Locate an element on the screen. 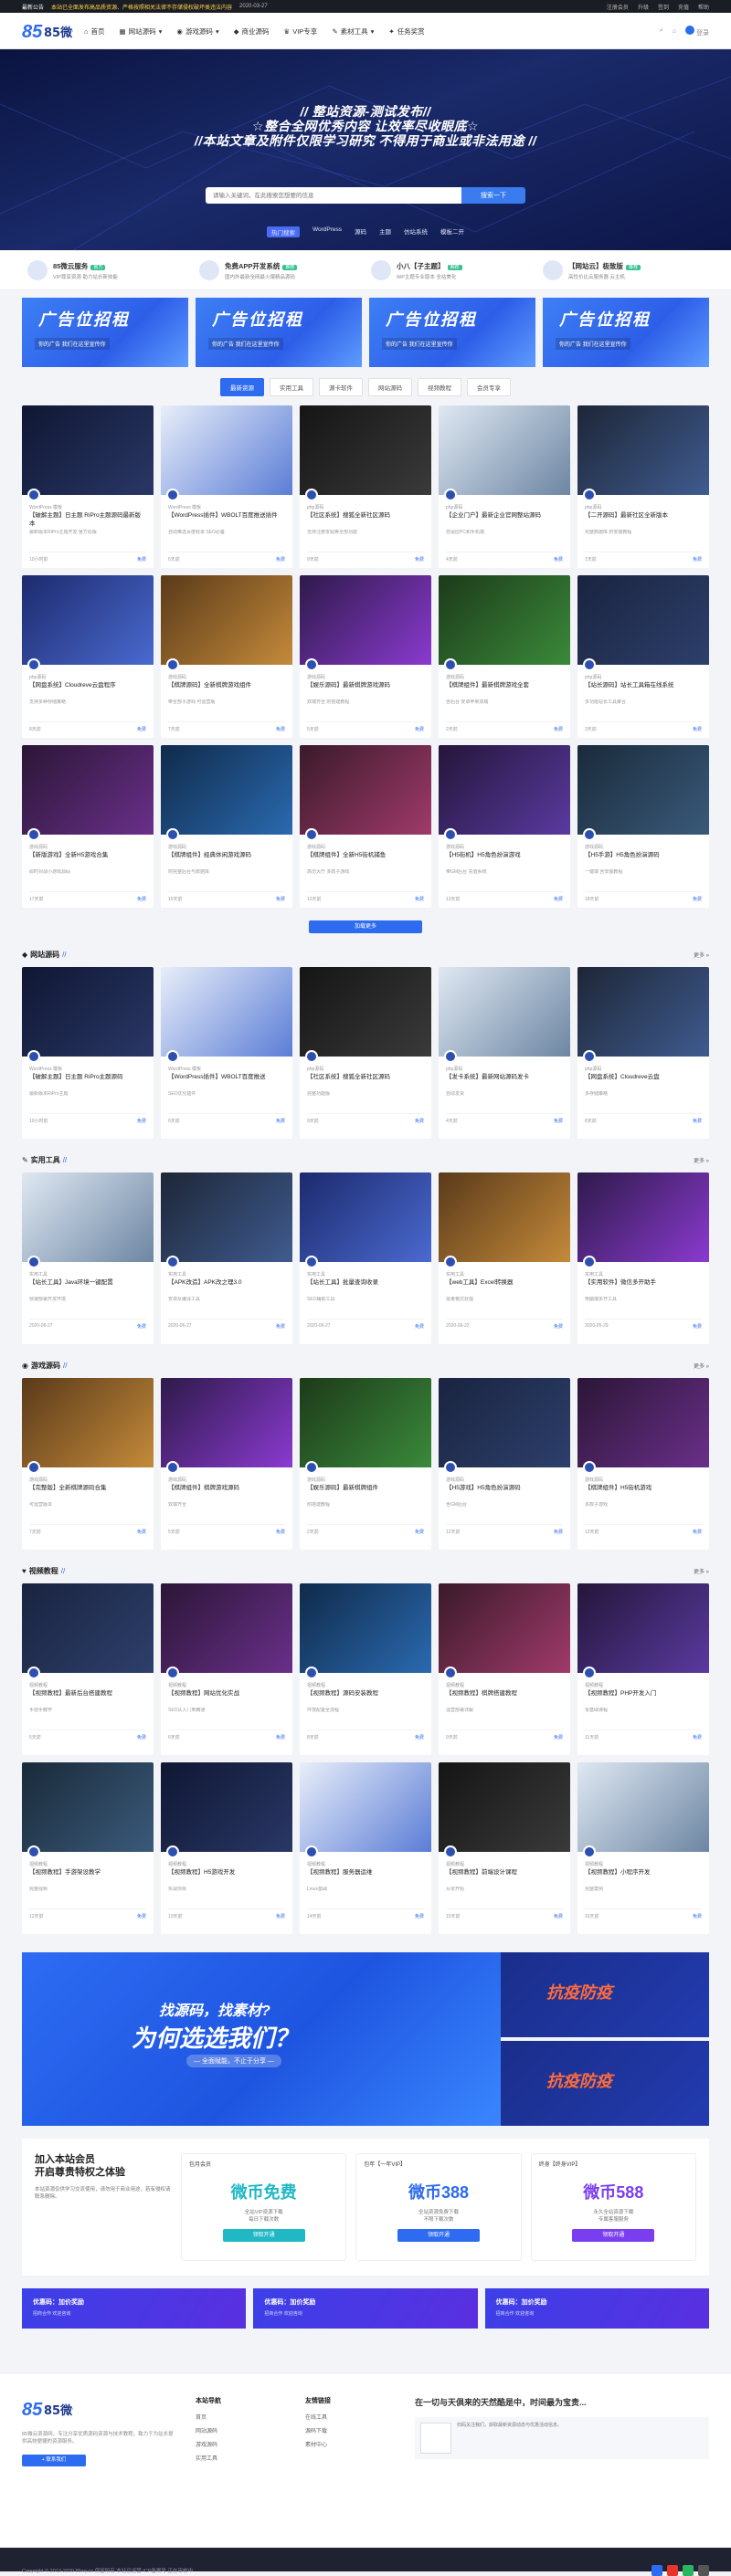 This screenshot has width=731, height=2576. promo-item: 【网站云】极致版 推荐 高性价比云服务器 云主机 is located at coordinates (623, 270).